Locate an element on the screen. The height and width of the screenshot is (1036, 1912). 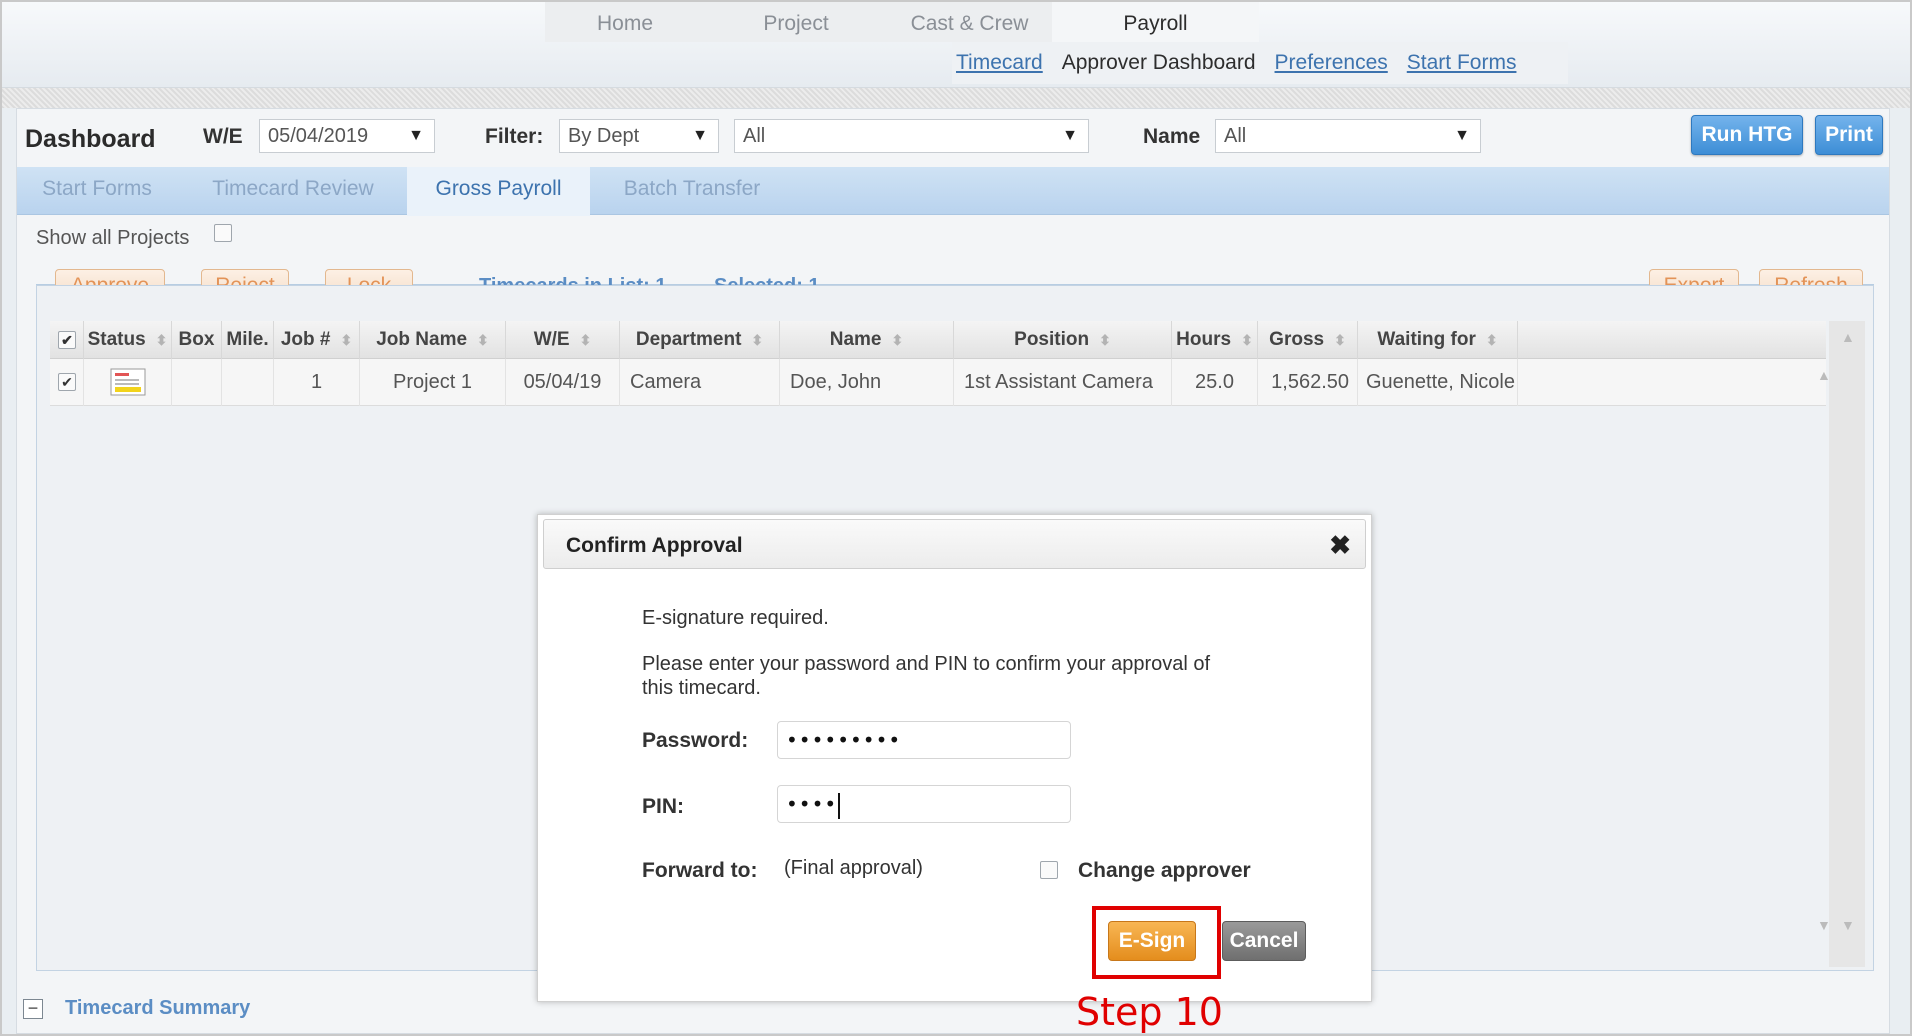
row-select-cell: ✔ is located at coordinates (67, 382).